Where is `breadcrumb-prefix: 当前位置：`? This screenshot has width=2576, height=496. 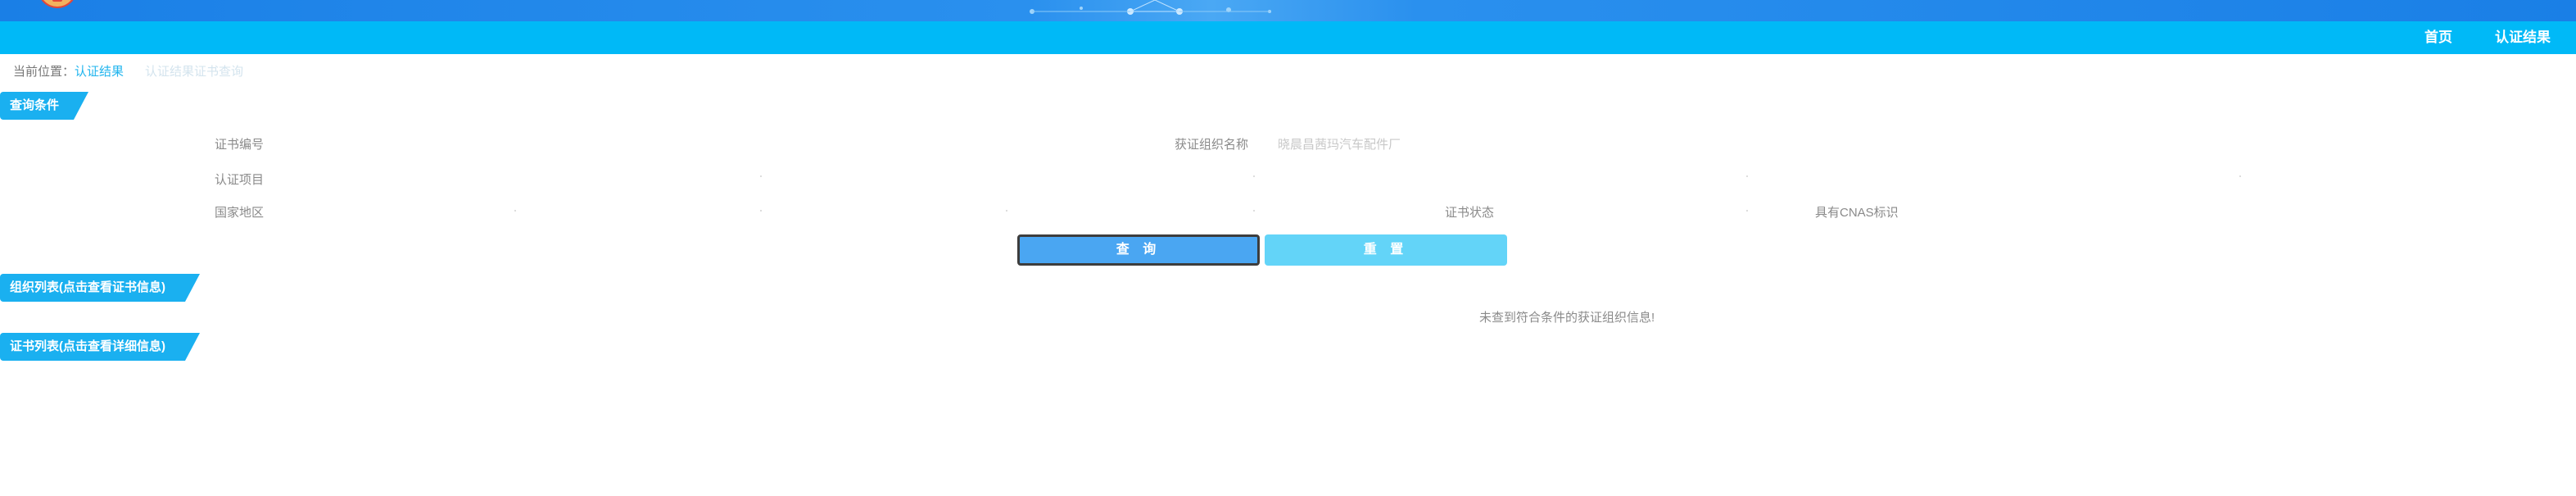
breadcrumb-prefix: 当前位置： is located at coordinates (44, 72).